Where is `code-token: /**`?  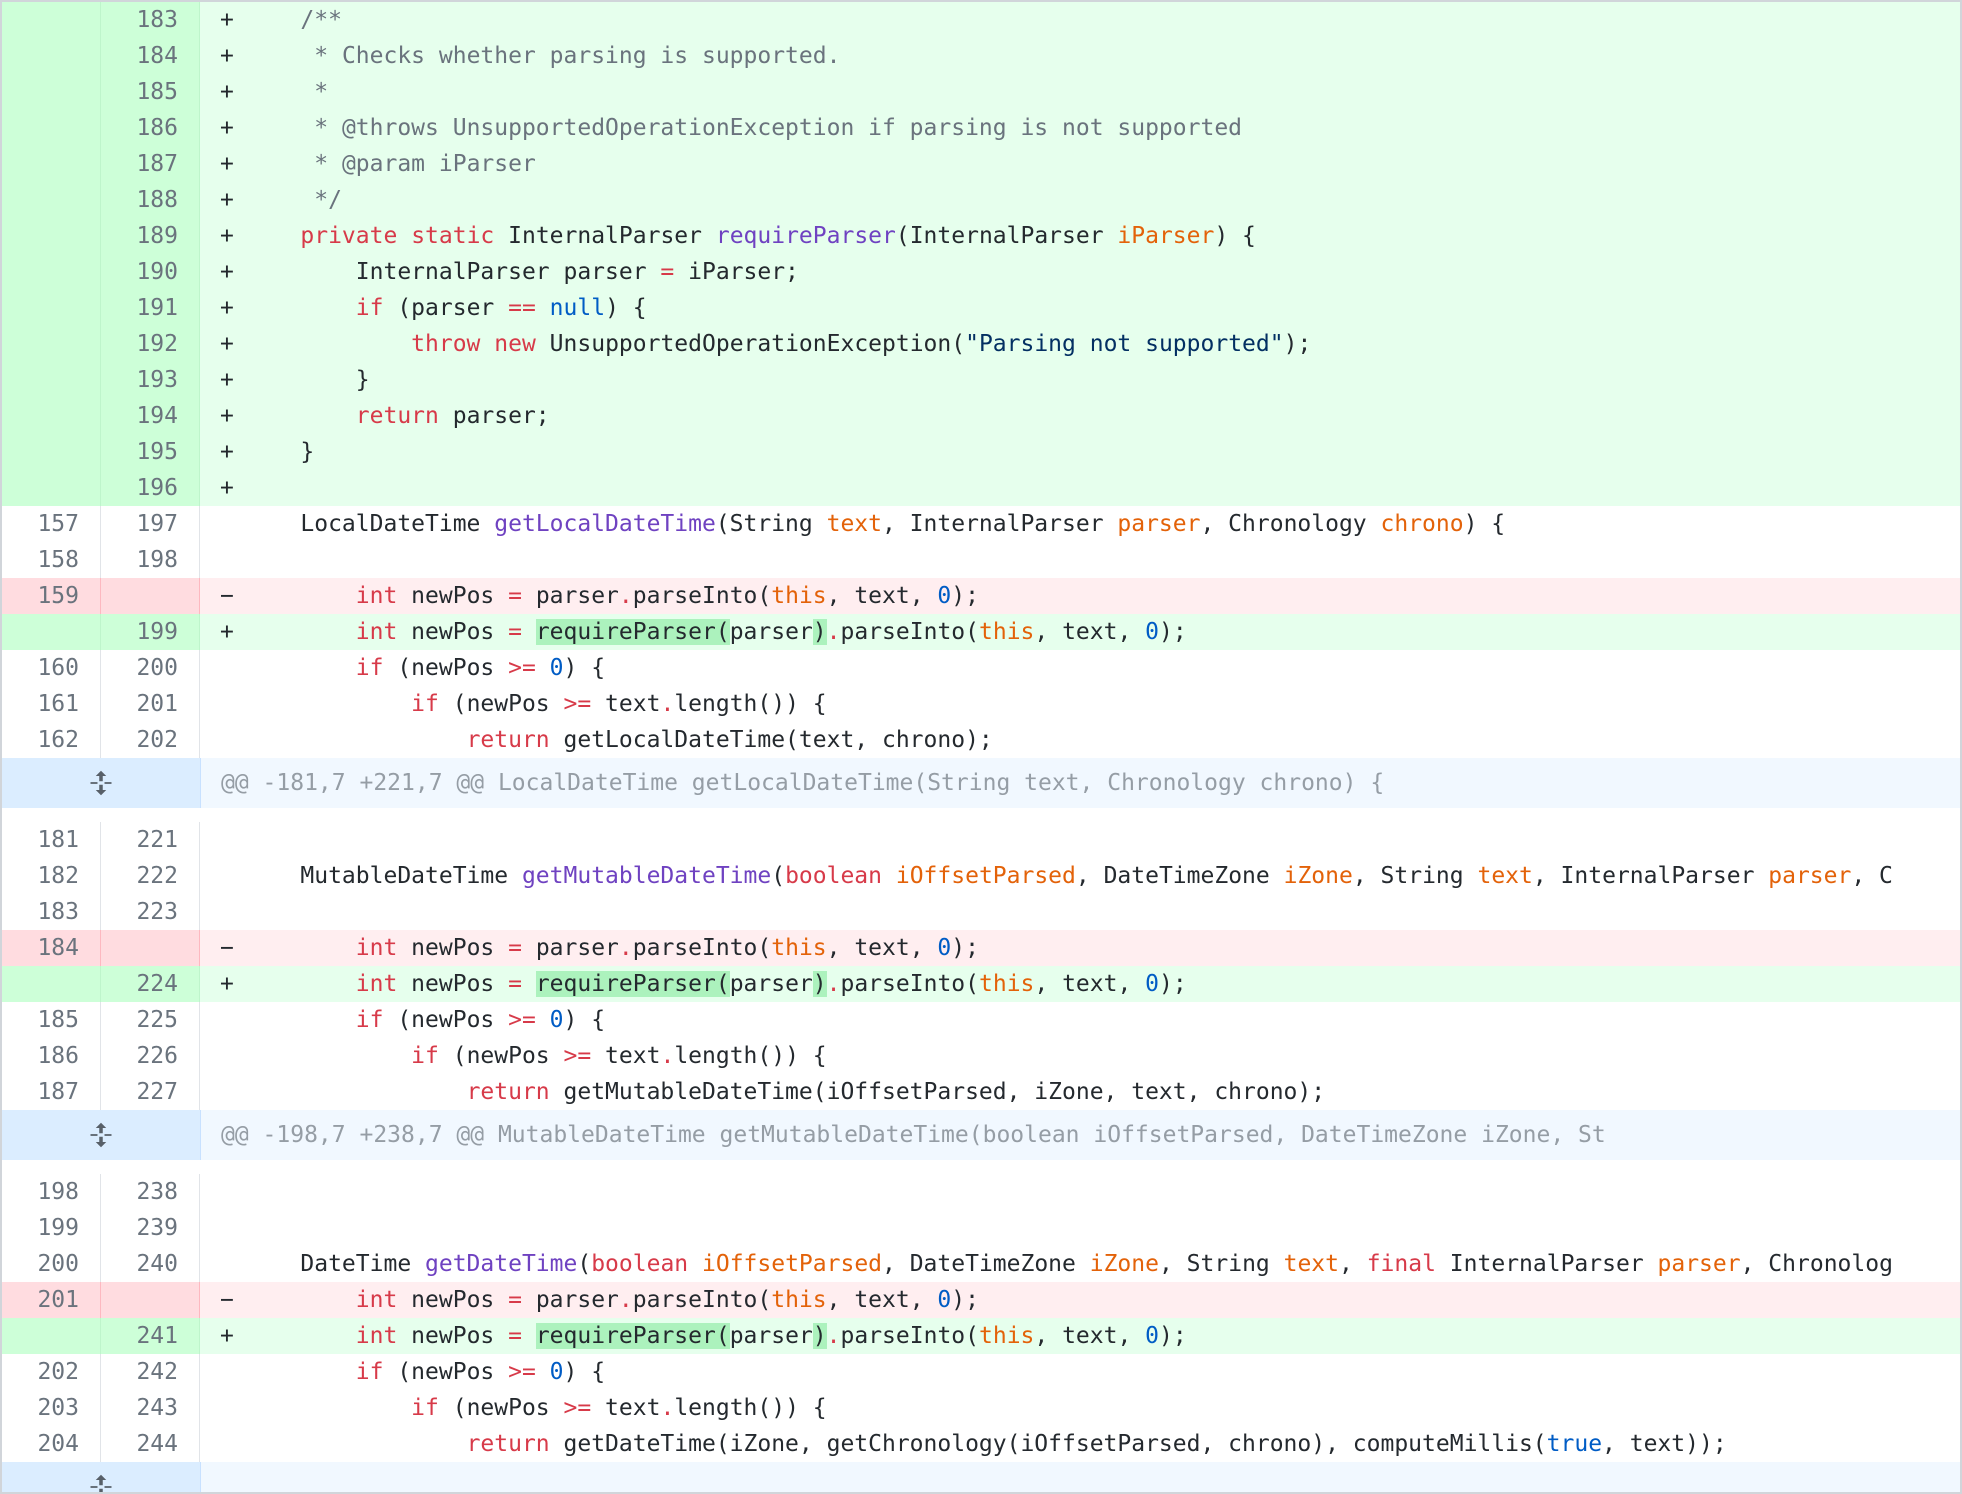
code-token: /** is located at coordinates (321, 20).